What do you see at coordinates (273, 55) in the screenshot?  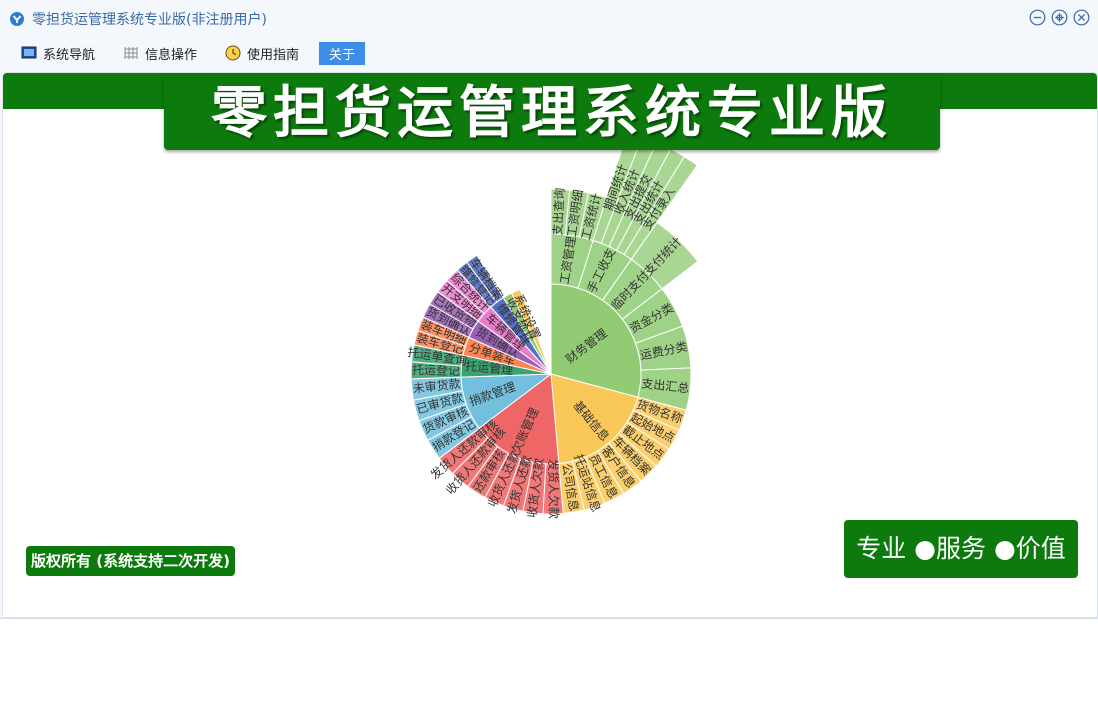 I see `menu-label: 使用指南` at bounding box center [273, 55].